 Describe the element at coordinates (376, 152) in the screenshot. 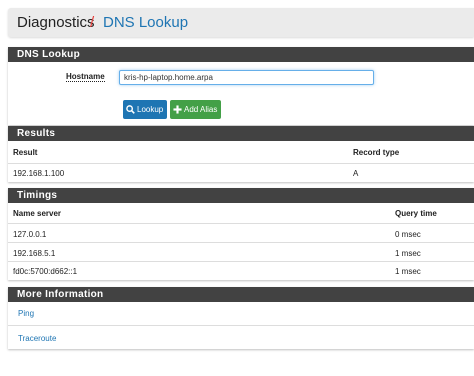

I see `column-header-record-type: Record type` at that location.